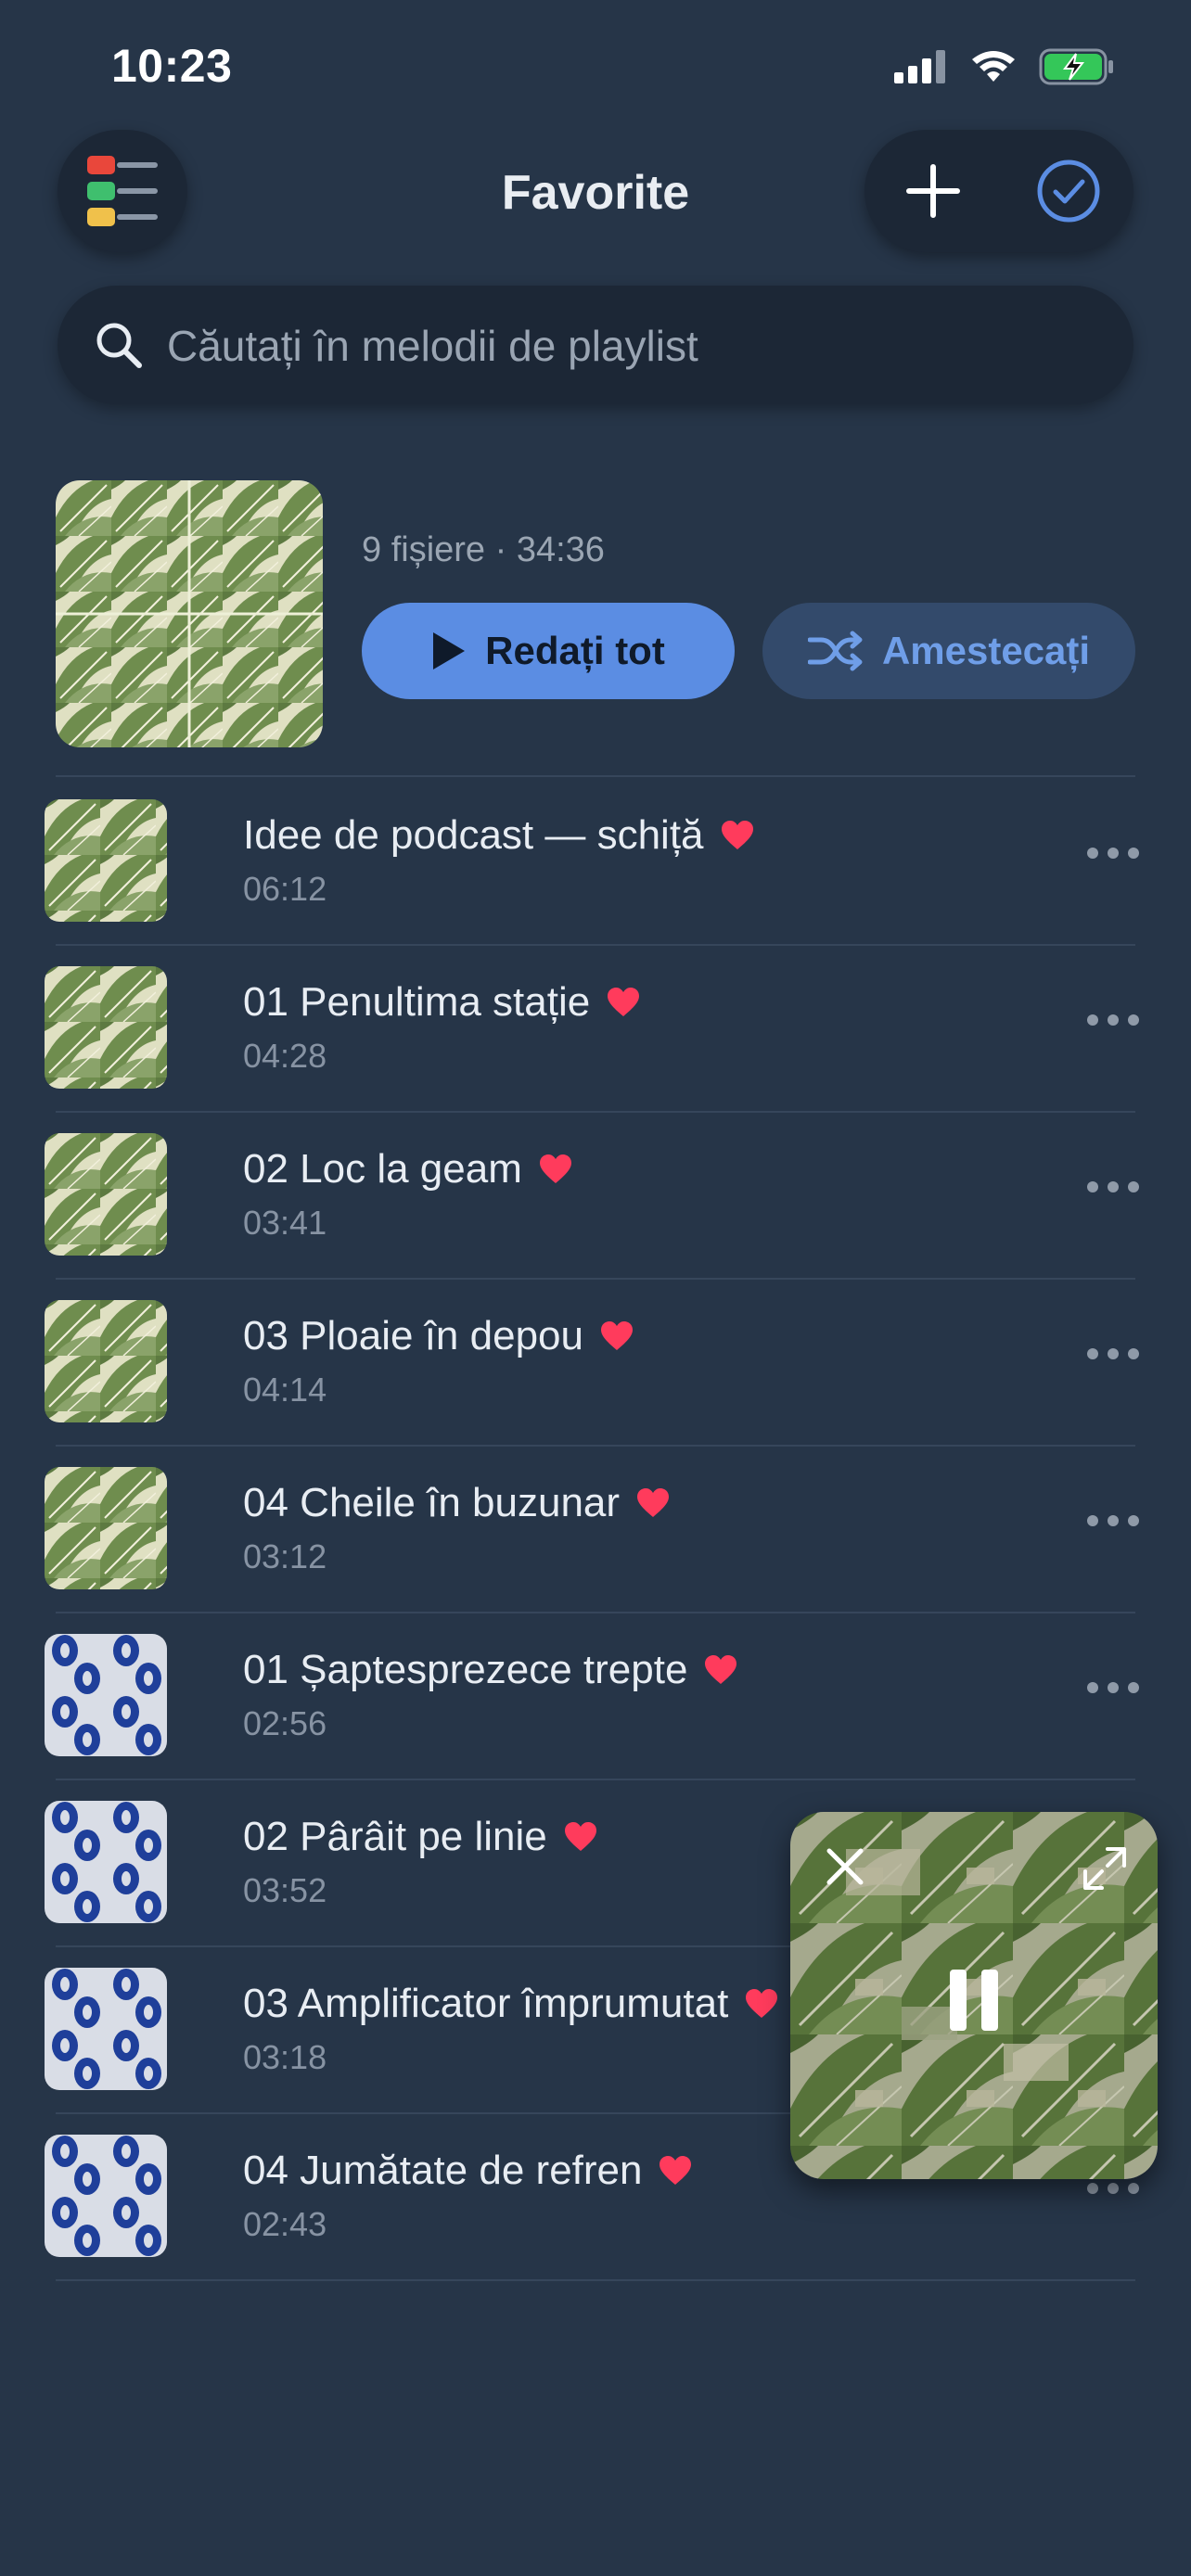 The width and height of the screenshot is (1191, 2576). What do you see at coordinates (595, 860) in the screenshot?
I see `track-row: Idee de podcast — schiță 06:12` at bounding box center [595, 860].